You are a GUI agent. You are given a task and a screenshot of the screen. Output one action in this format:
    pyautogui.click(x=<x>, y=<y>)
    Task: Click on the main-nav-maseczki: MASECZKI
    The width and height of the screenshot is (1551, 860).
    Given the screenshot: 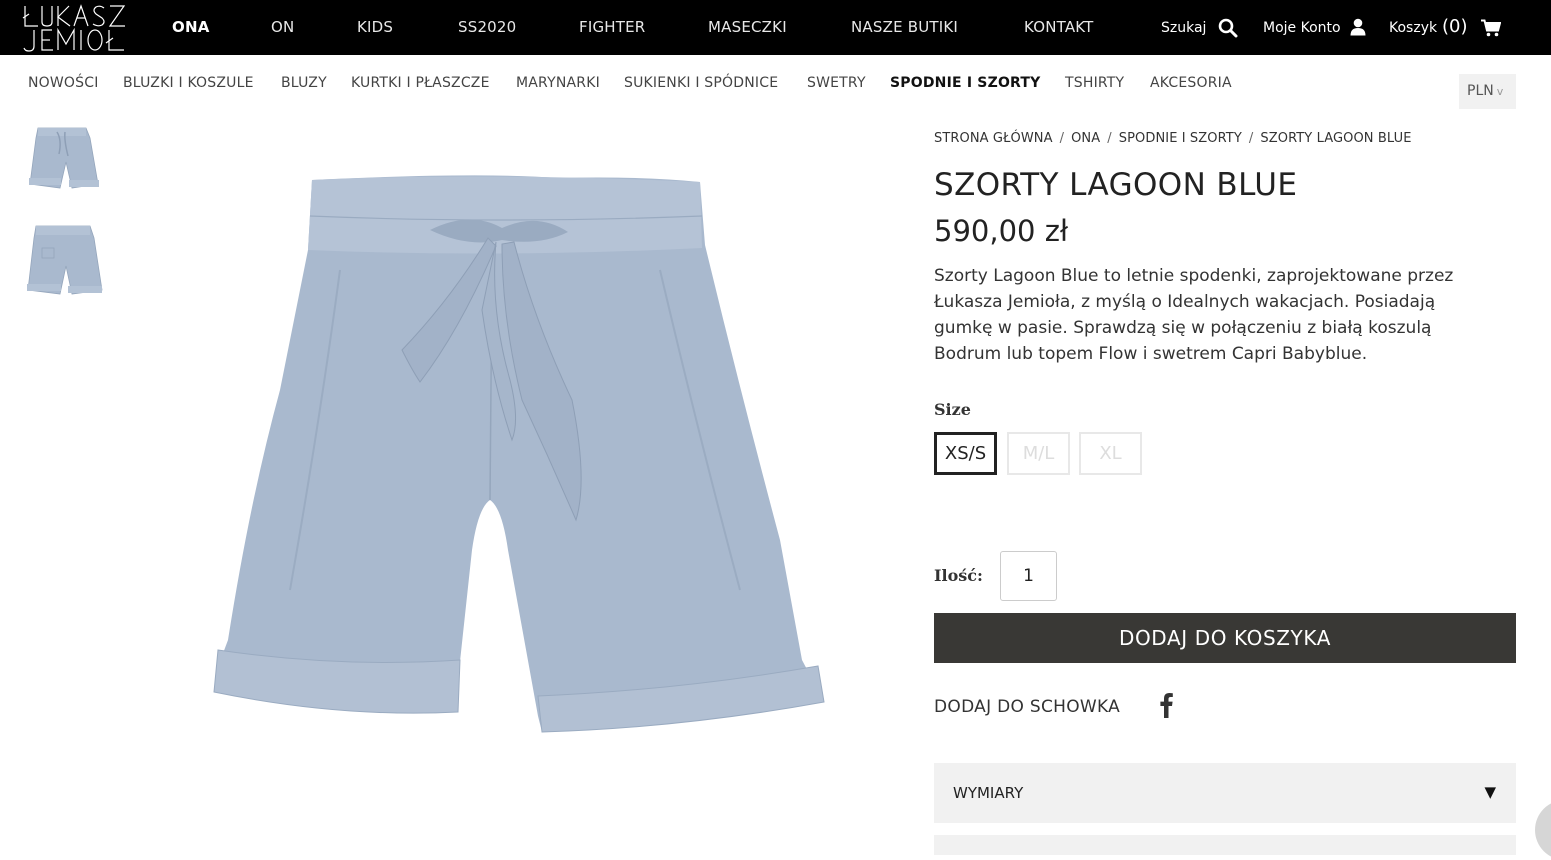 What is the action you would take?
    pyautogui.click(x=747, y=27)
    